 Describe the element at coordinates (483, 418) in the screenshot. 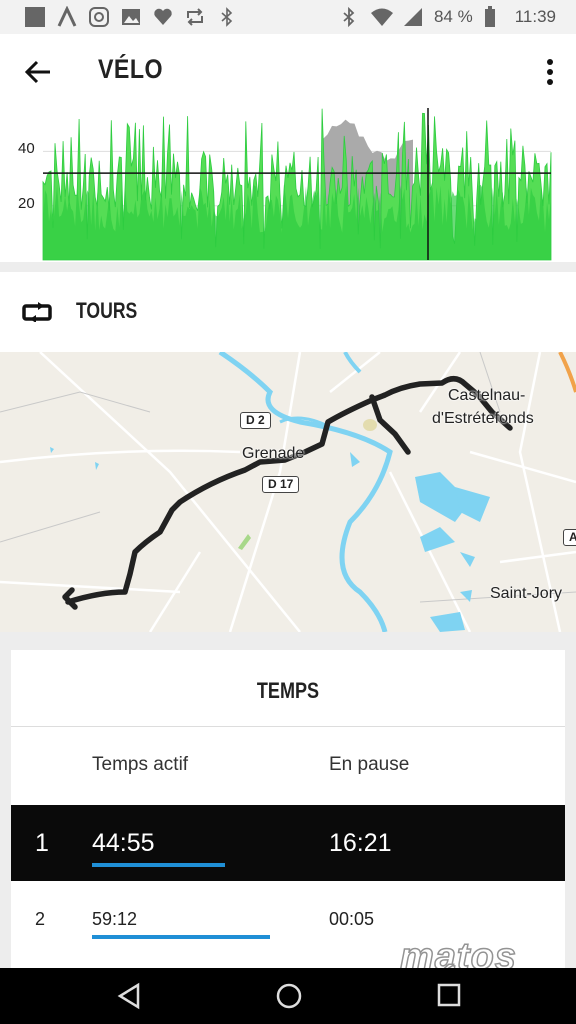

I see `town-label: d'Estrétefonds` at that location.